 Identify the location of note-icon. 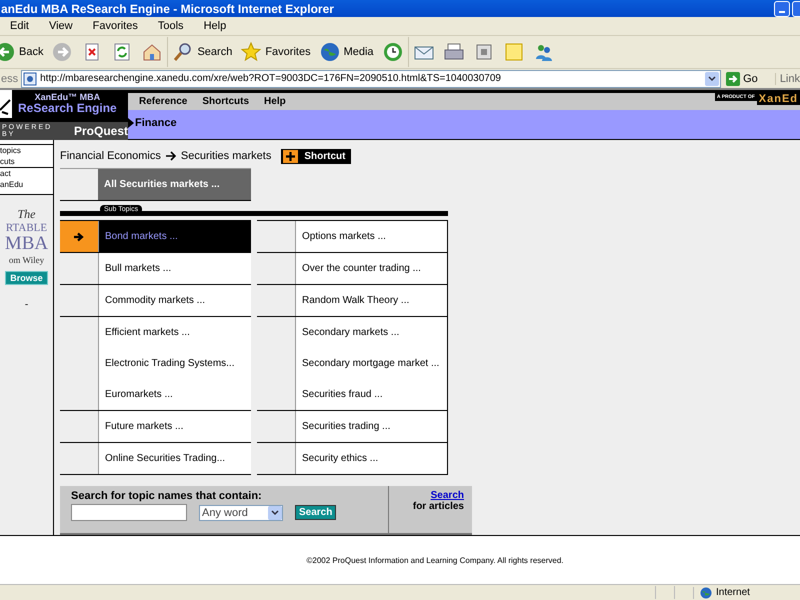
(513, 51).